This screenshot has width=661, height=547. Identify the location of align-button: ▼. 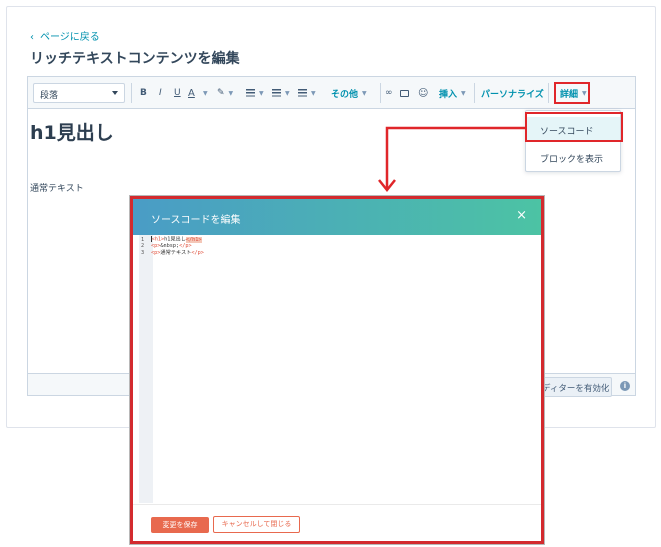
(255, 93).